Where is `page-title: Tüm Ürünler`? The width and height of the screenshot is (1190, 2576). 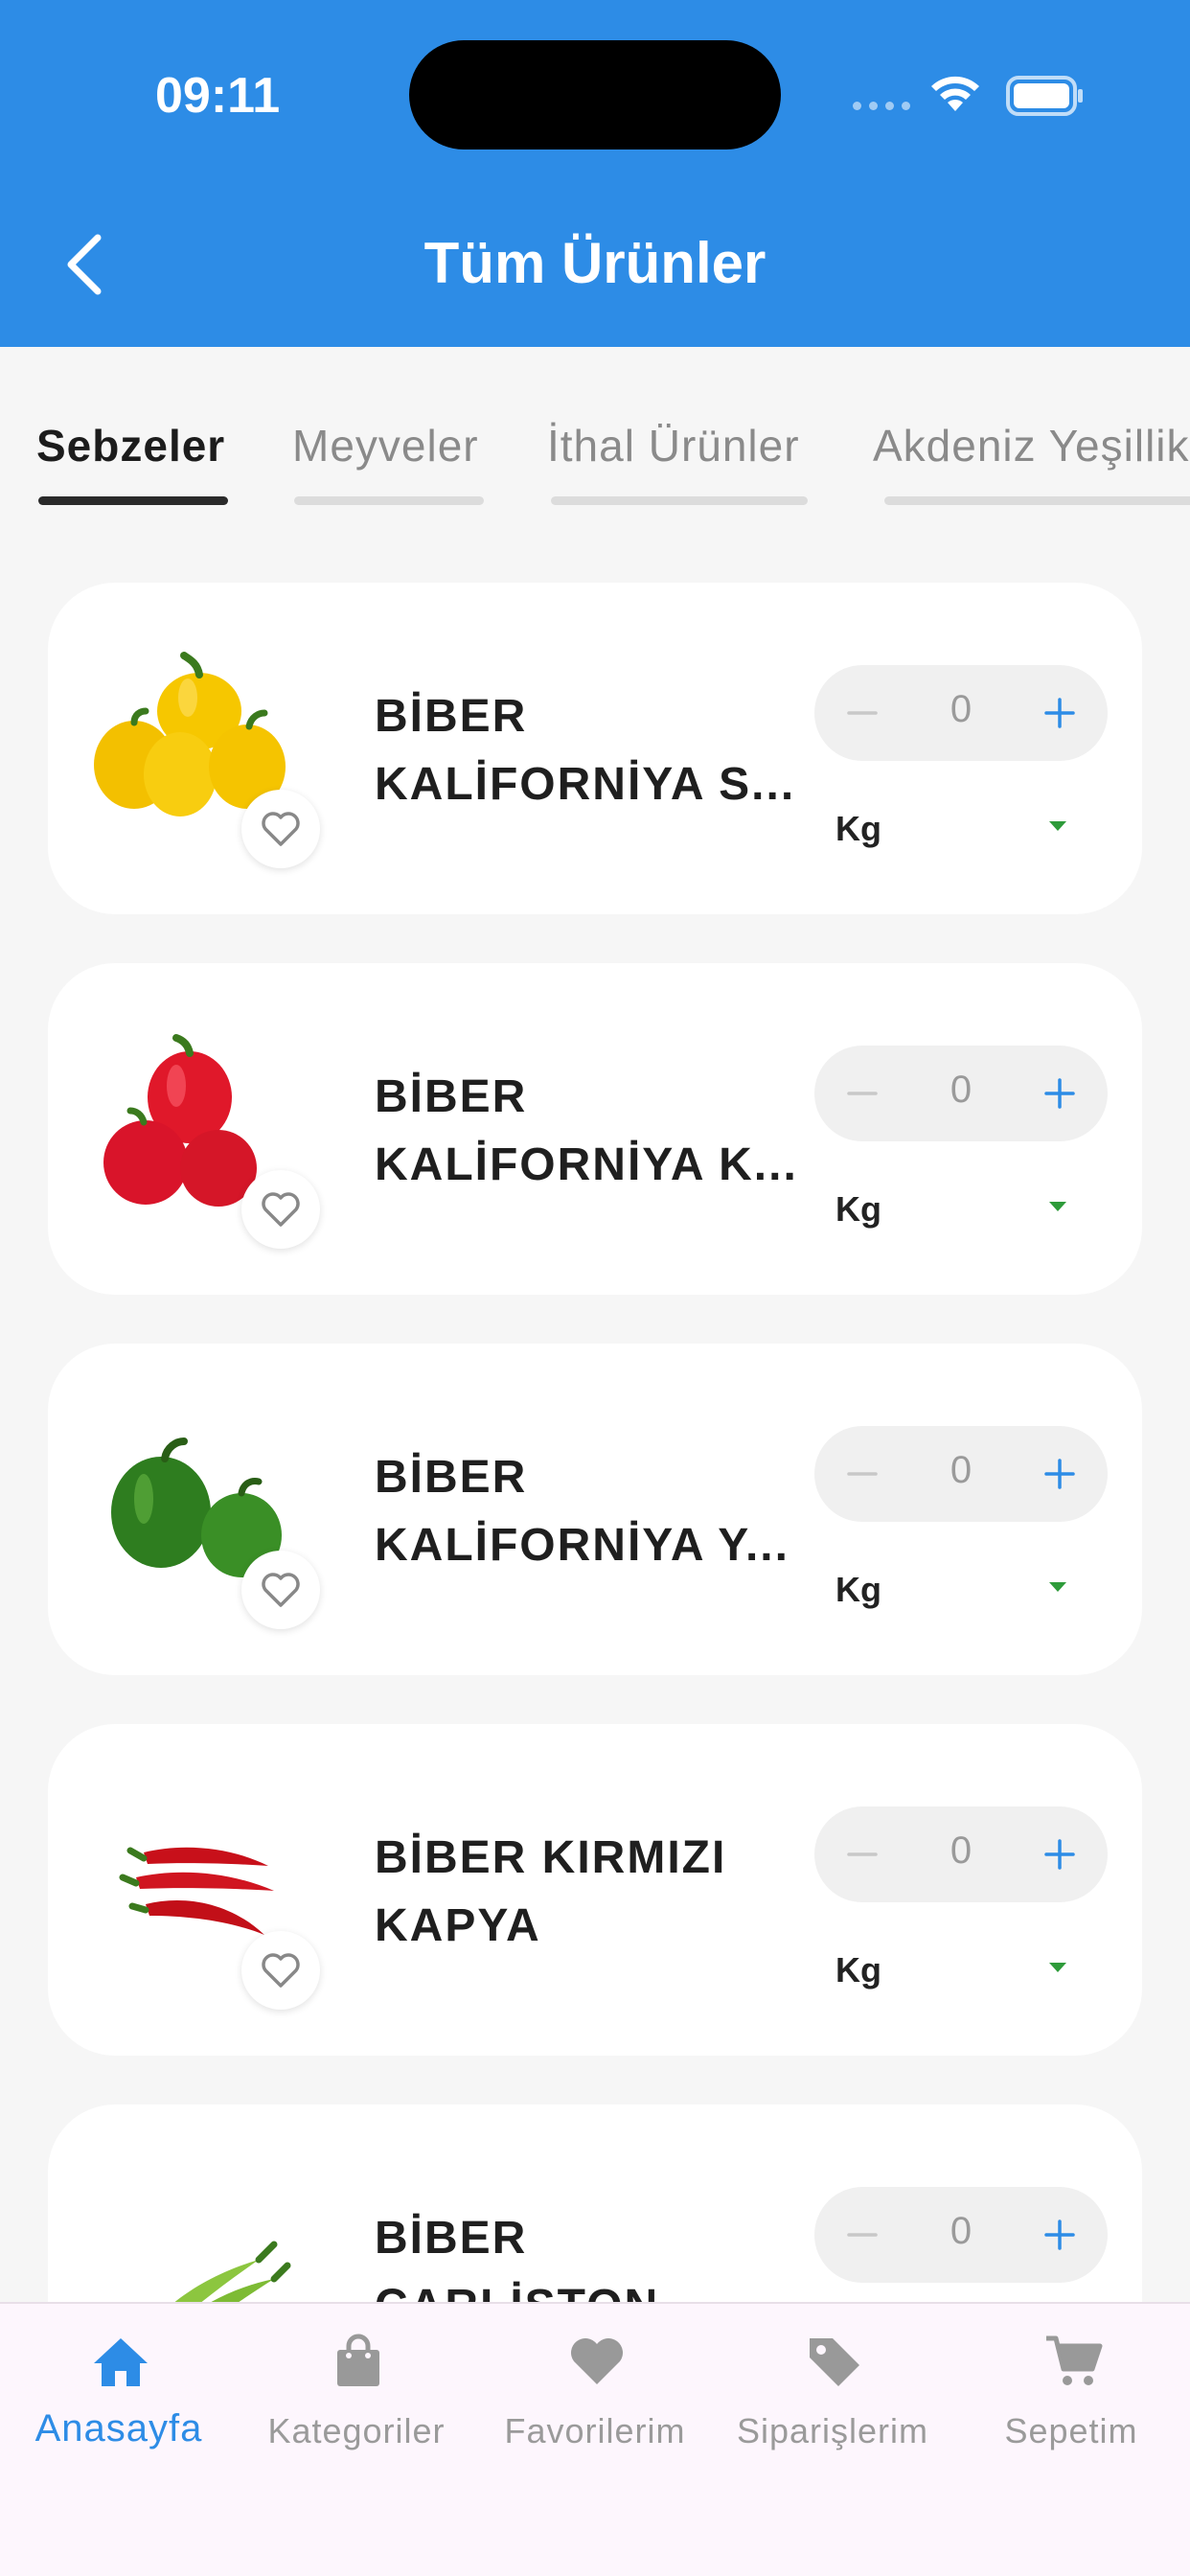
page-title: Tüm Ürünler is located at coordinates (595, 263).